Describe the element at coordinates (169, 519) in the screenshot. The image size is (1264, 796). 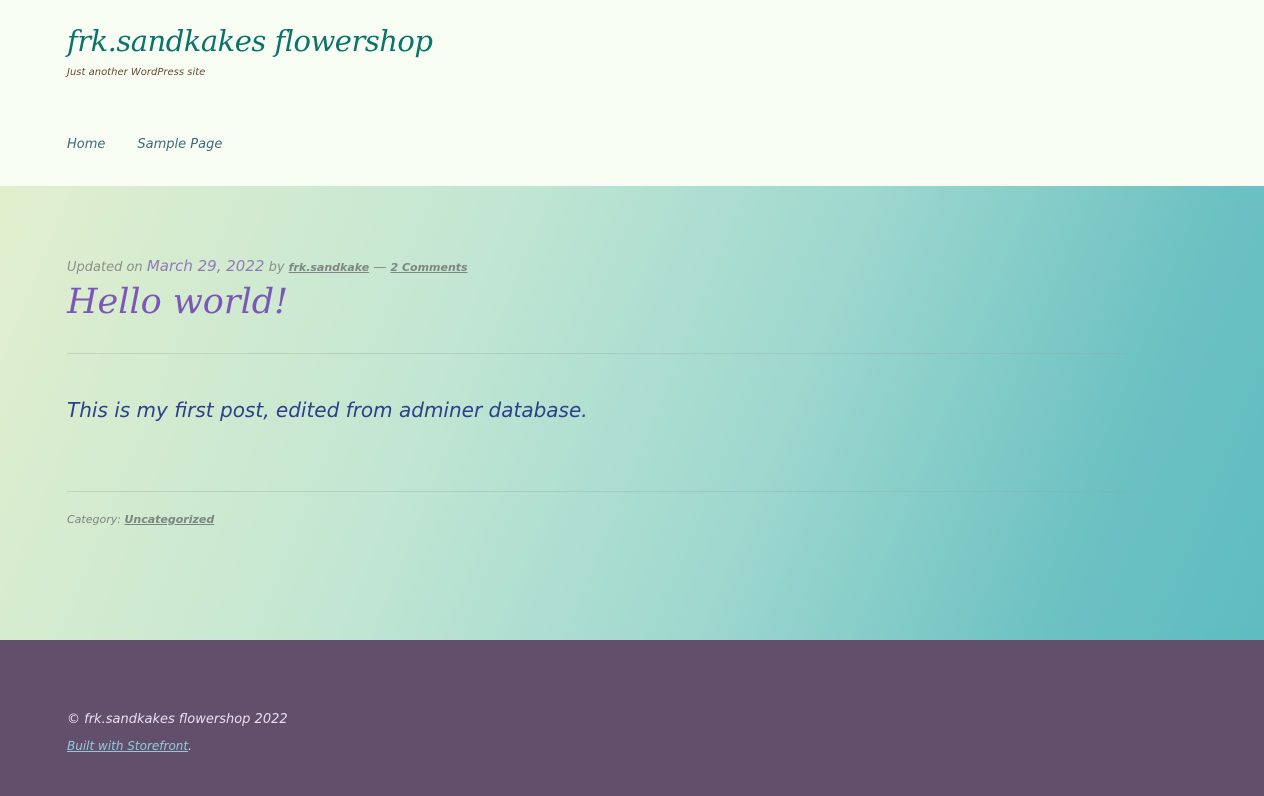
I see `category-link: Uncategorized` at that location.